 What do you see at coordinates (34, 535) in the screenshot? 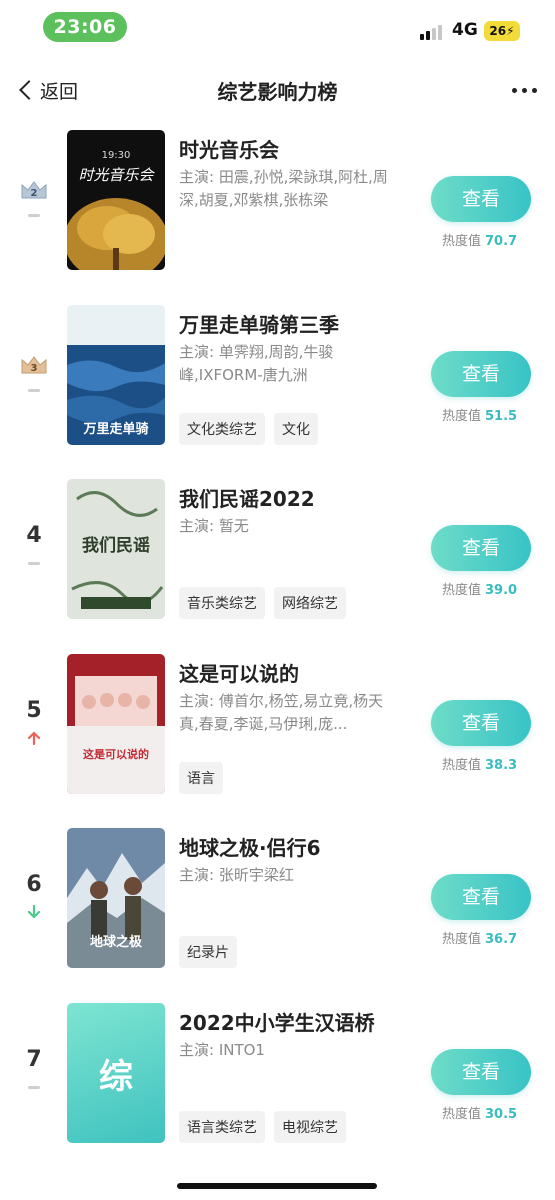
I see `rank-number: 4` at bounding box center [34, 535].